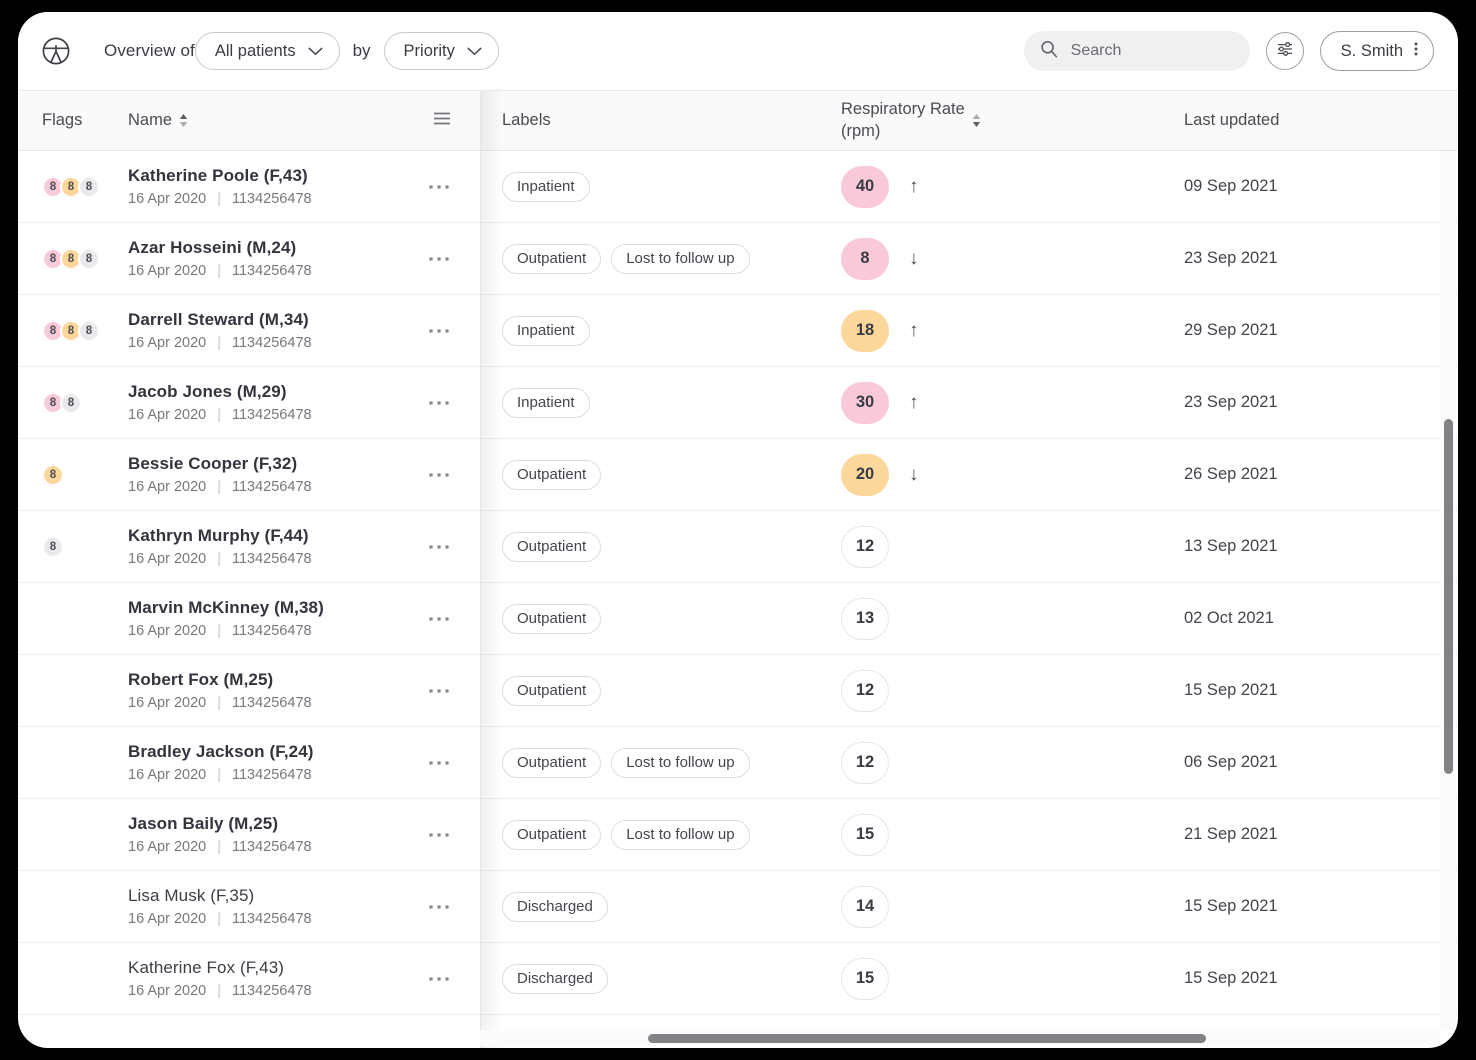  Describe the element at coordinates (654, 186) in the screenshot. I see `cell-labels: Inpatient` at that location.